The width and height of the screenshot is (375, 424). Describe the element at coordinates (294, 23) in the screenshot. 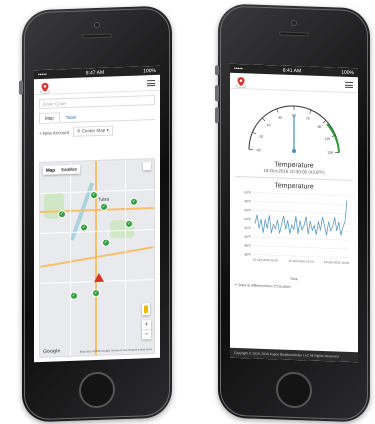

I see `front-camera` at that location.